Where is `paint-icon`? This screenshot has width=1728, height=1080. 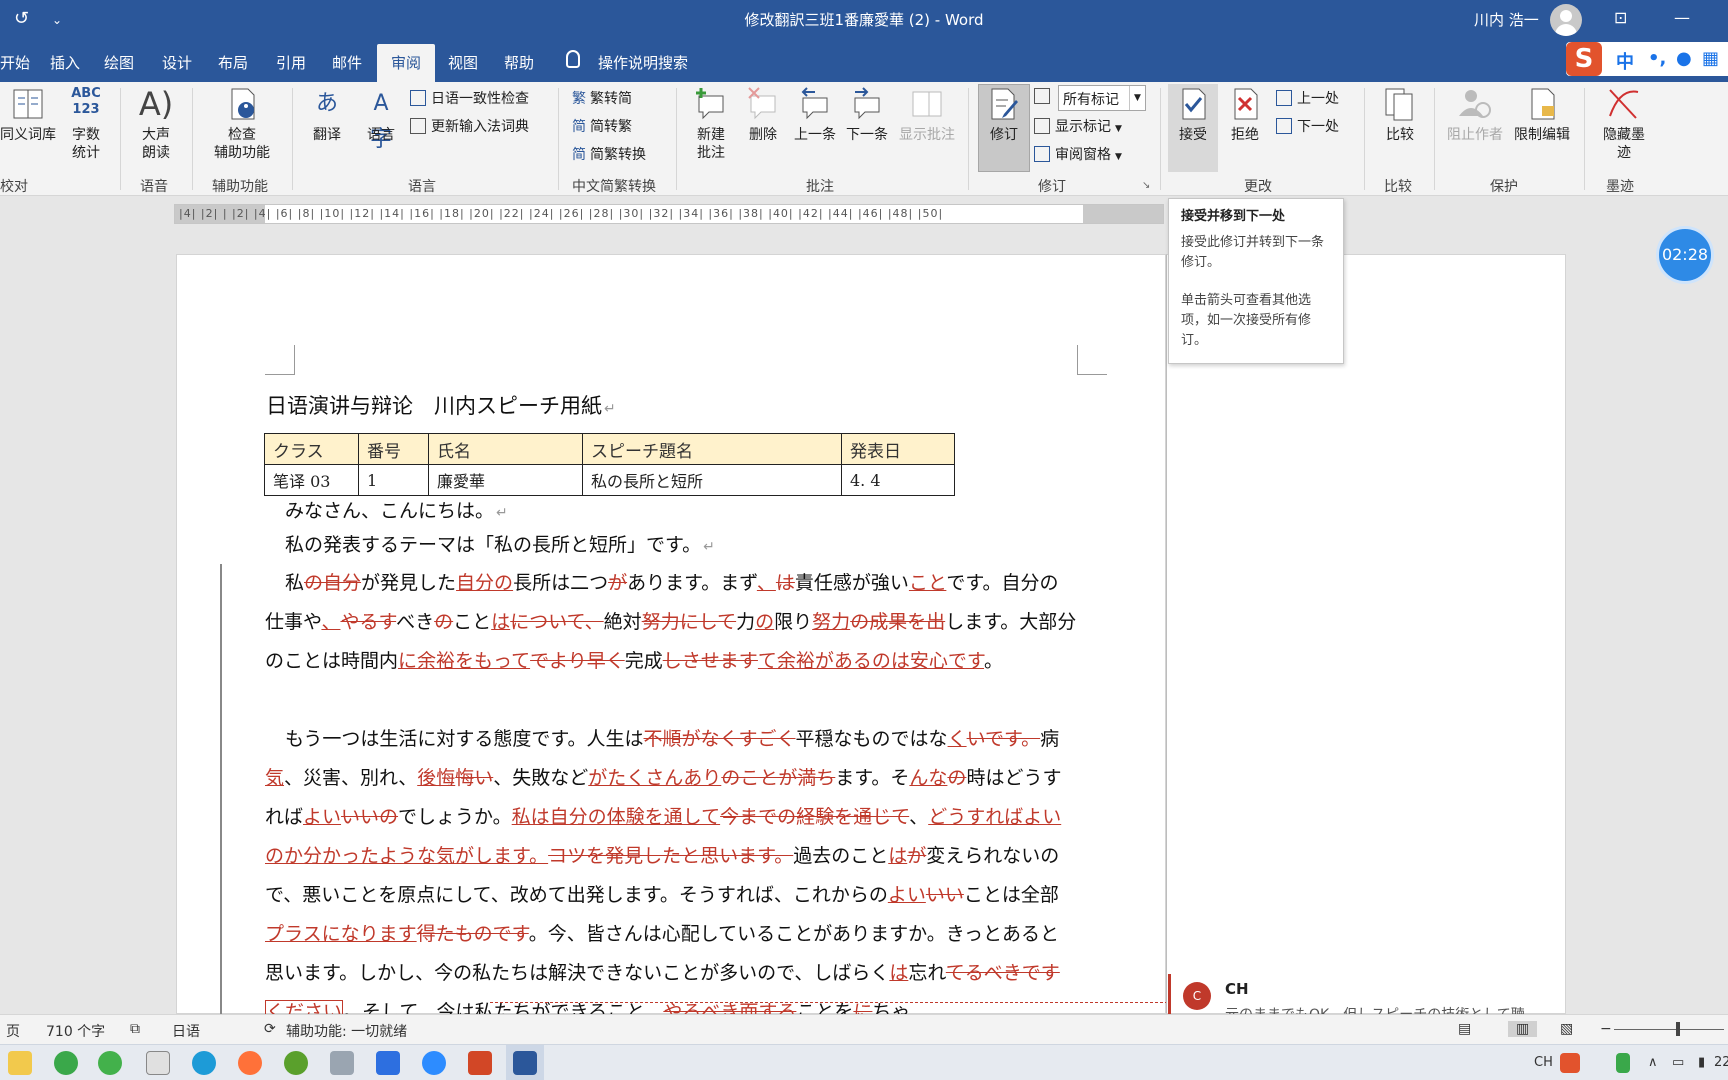 paint-icon is located at coordinates (158, 1063).